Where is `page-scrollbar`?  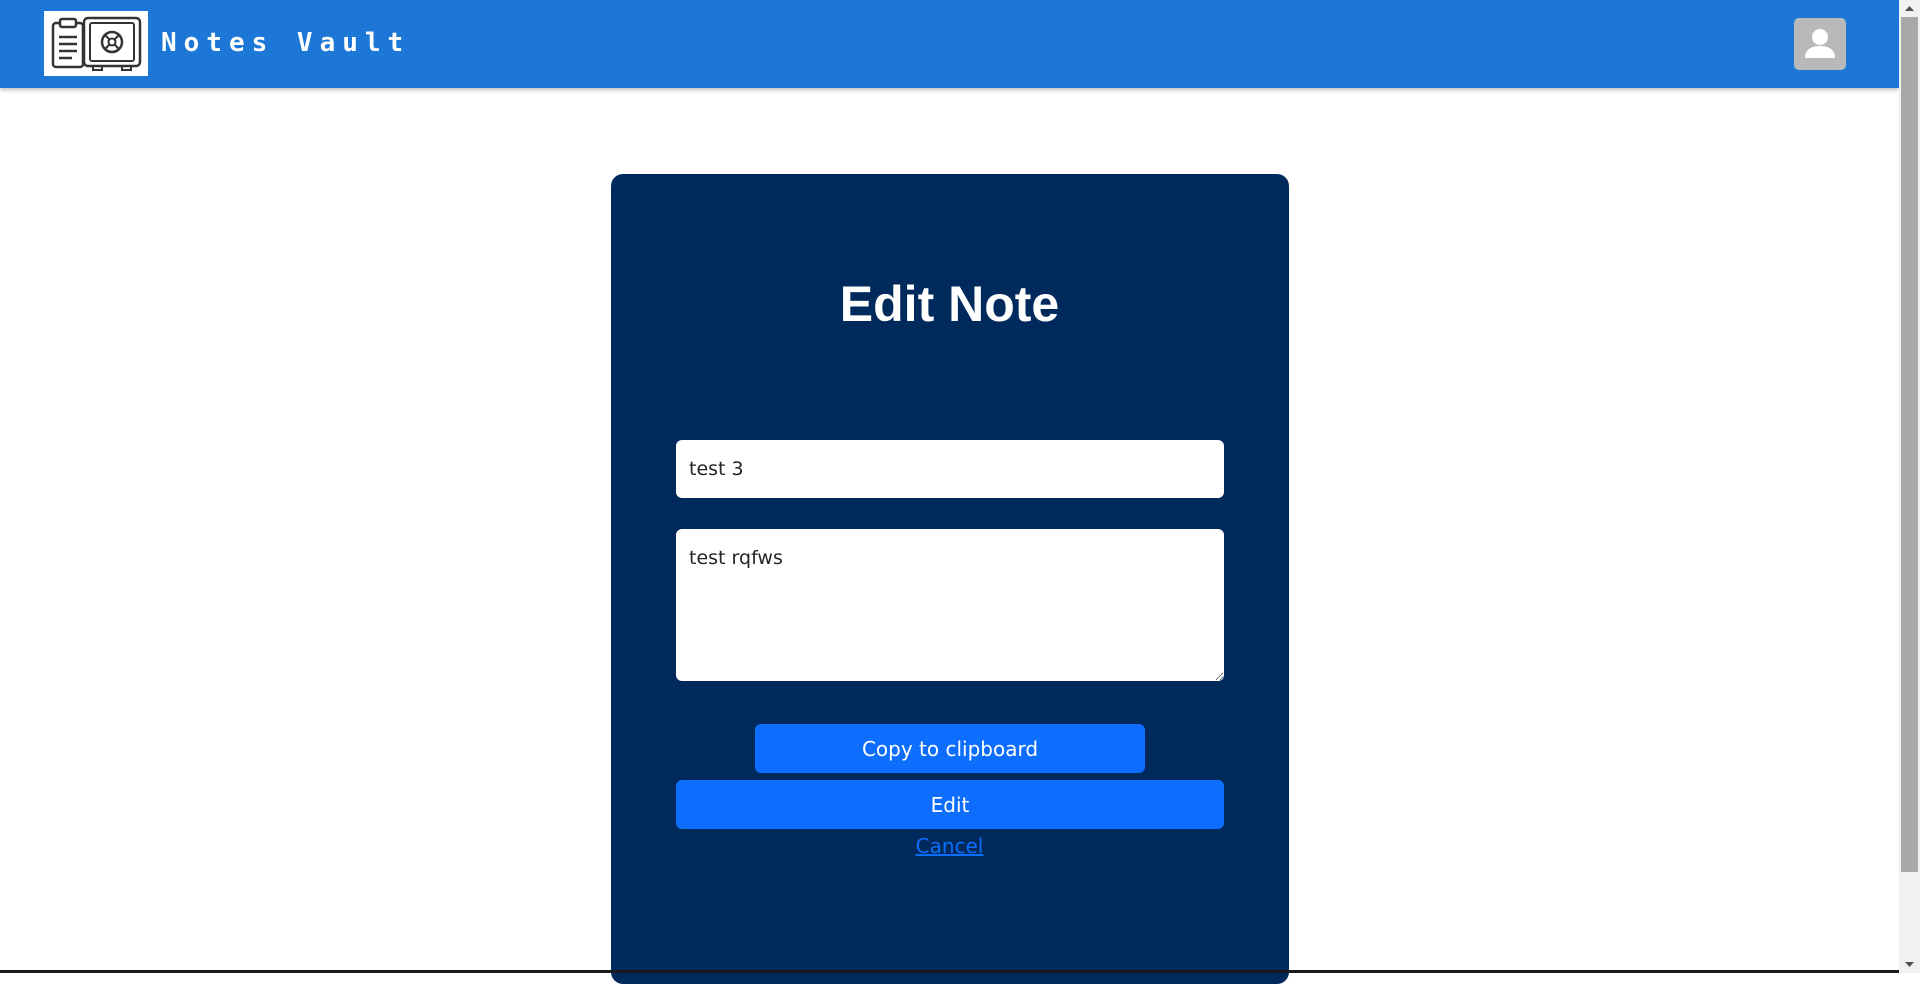
page-scrollbar is located at coordinates (1909, 486).